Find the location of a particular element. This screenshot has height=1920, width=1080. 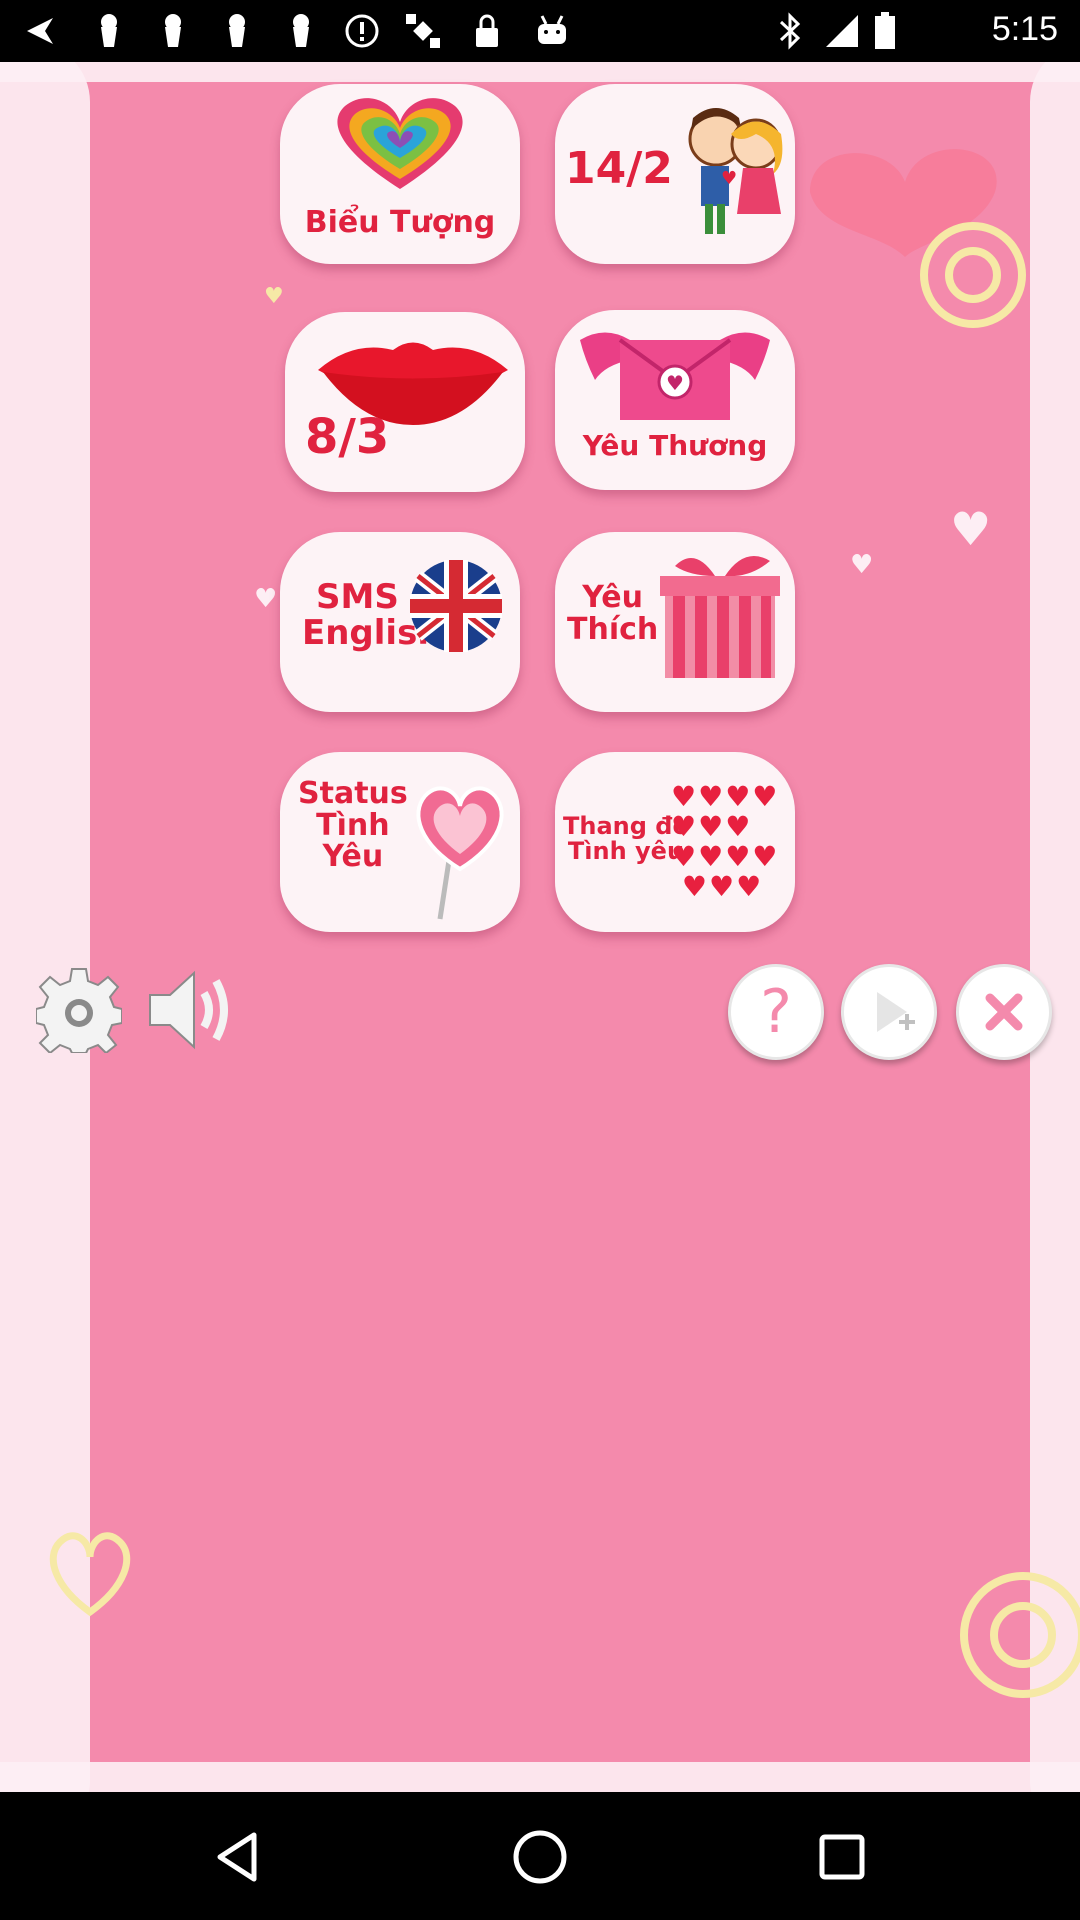

more-apps-button is located at coordinates (889, 1012).